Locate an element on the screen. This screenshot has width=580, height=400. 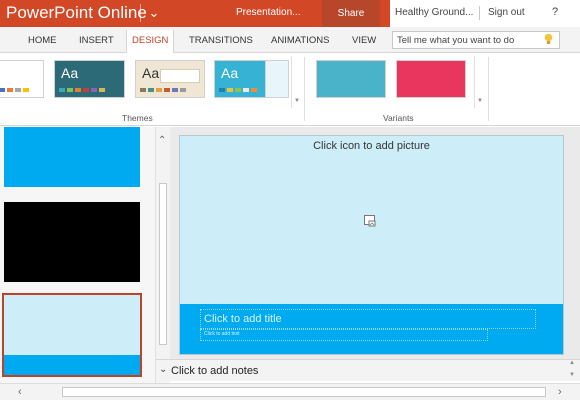
notes-bar: ⌄ Click to add notes is located at coordinates (368, 370).